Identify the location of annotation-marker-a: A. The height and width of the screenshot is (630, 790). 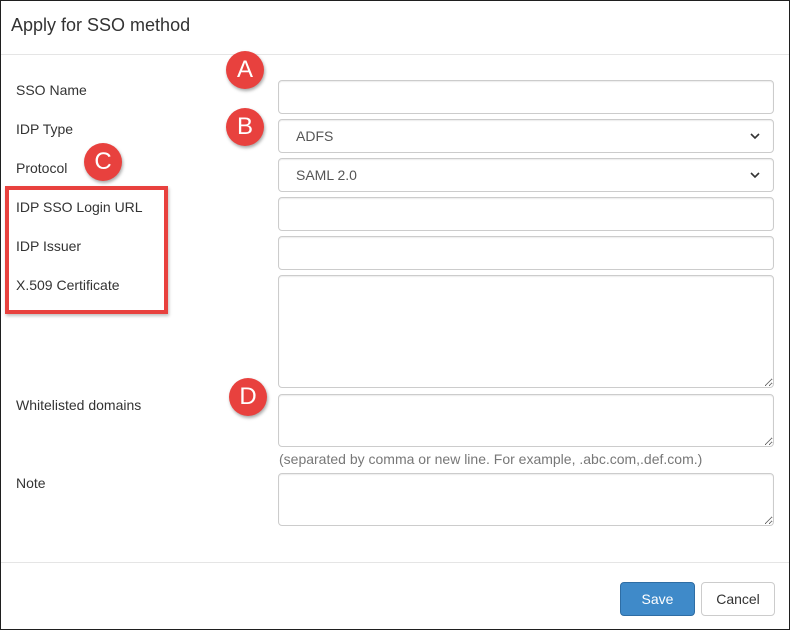
(245, 70).